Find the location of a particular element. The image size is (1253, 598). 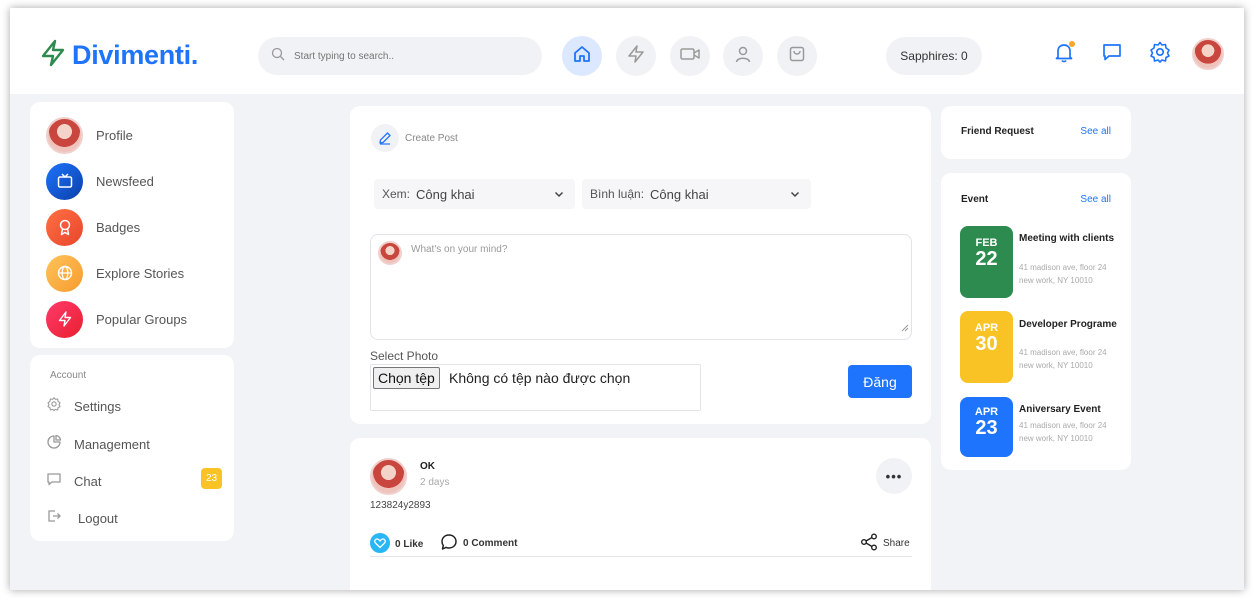

post-more-button: ••• is located at coordinates (894, 476).